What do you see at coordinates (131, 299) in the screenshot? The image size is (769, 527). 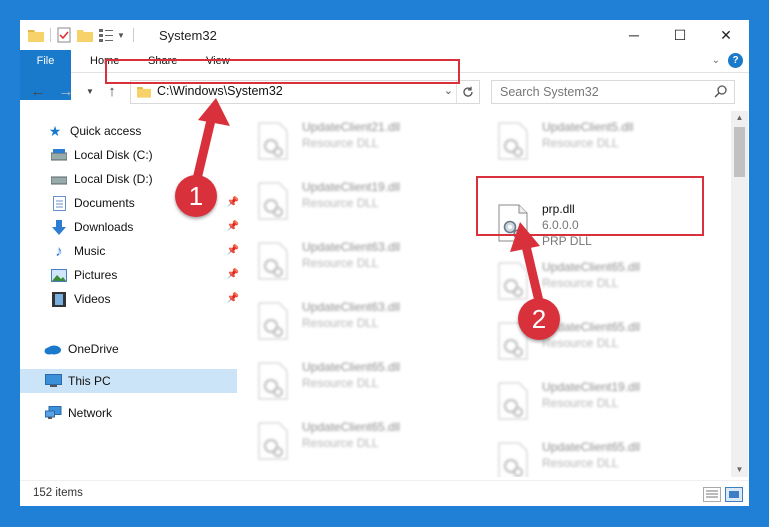 I see `sidebar-item-videos: Videos 📌` at bounding box center [131, 299].